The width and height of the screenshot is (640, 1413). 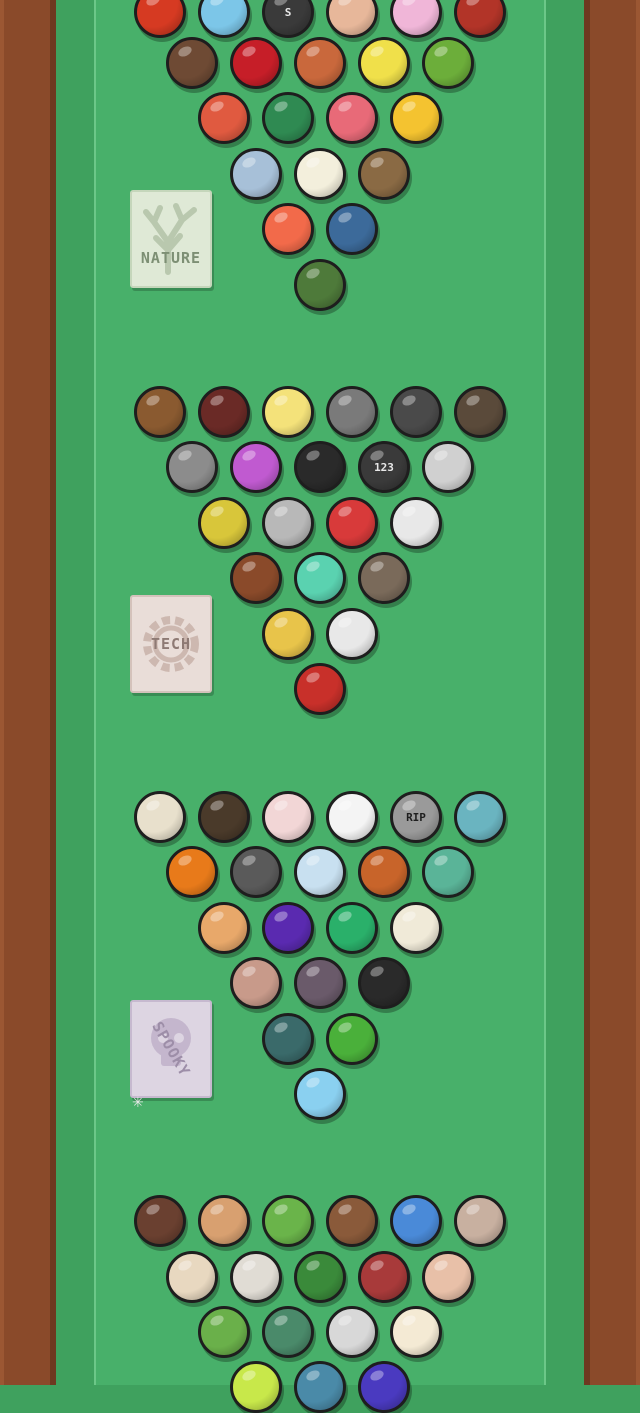 I want to click on ball-47: RIP, so click(x=416, y=817).